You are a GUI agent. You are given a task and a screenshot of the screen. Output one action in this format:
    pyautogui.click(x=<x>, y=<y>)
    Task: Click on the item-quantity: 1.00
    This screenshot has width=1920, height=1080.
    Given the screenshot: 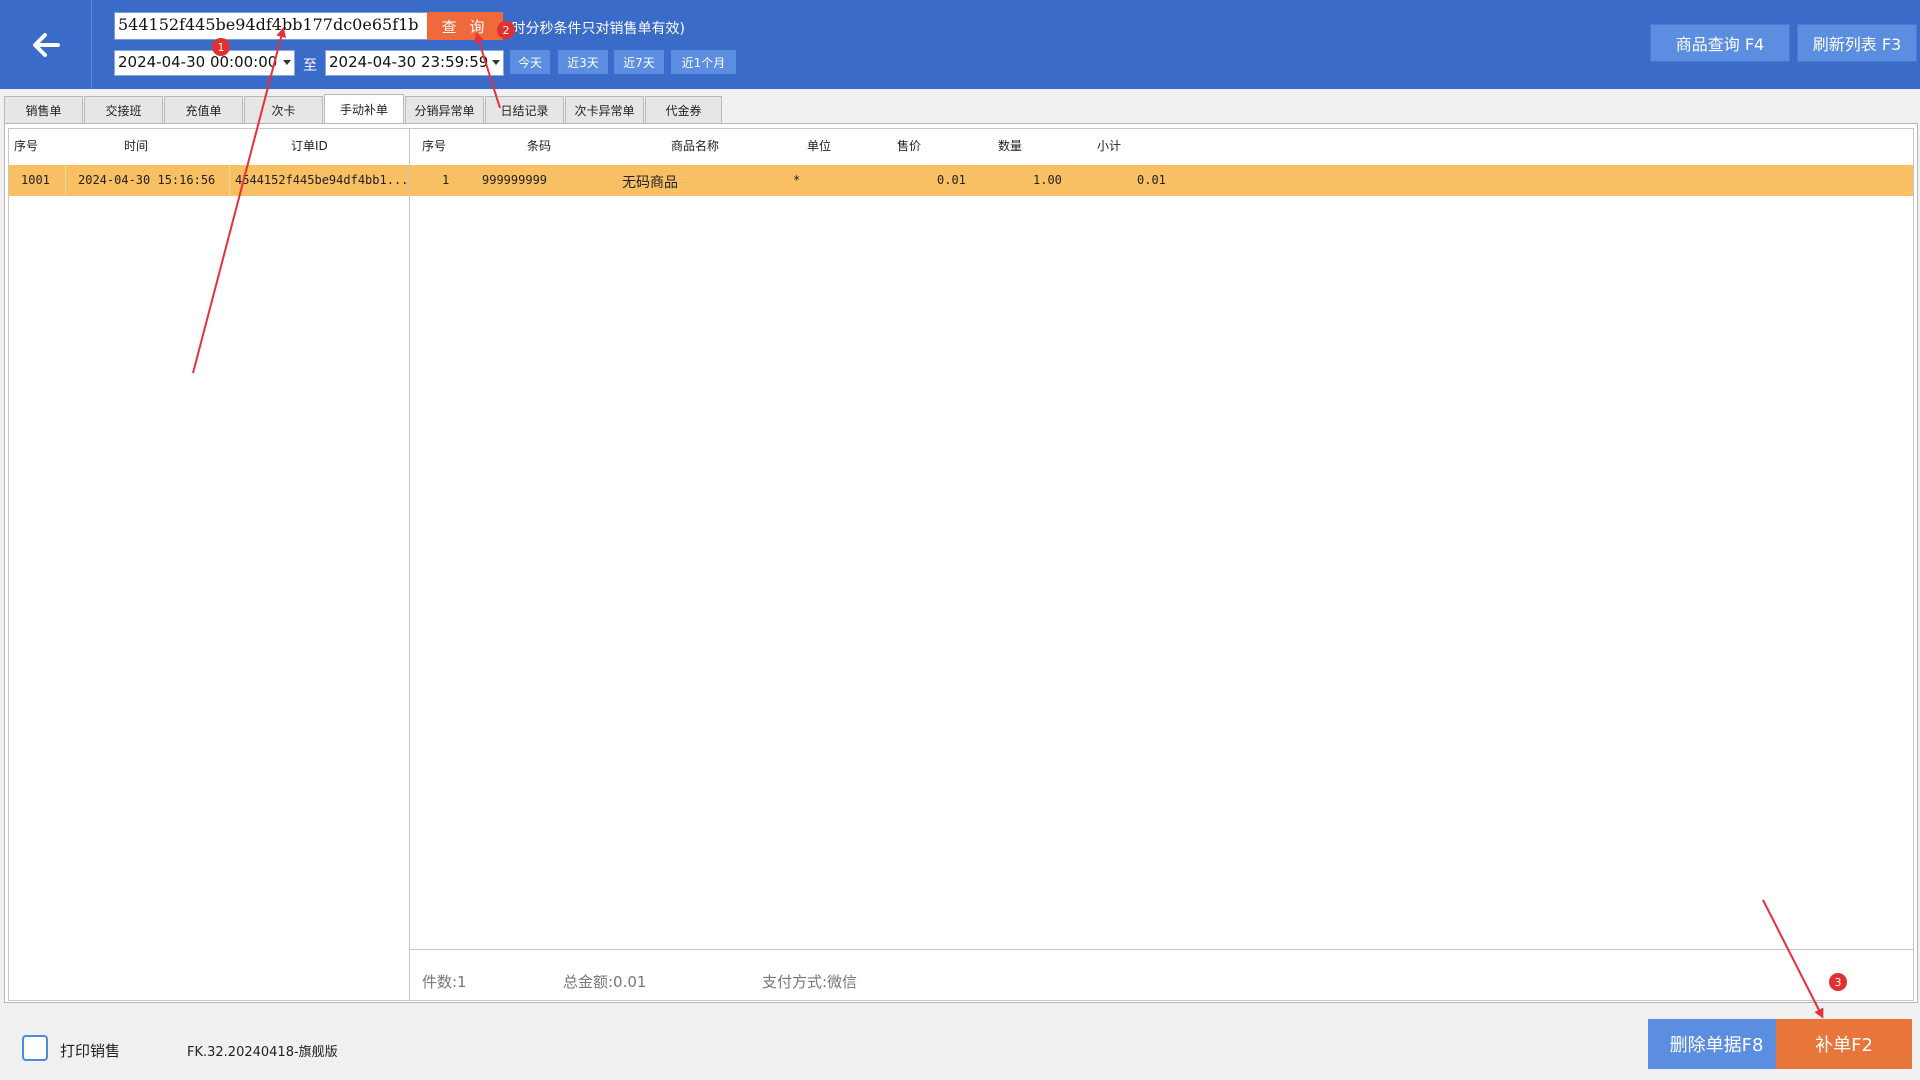 What is the action you would take?
    pyautogui.click(x=1047, y=180)
    